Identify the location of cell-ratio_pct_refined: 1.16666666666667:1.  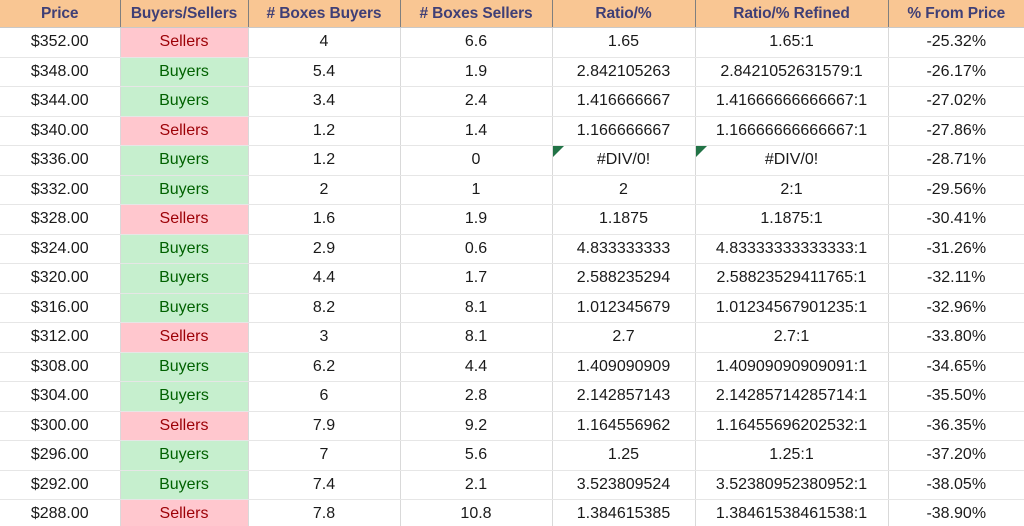
(792, 131).